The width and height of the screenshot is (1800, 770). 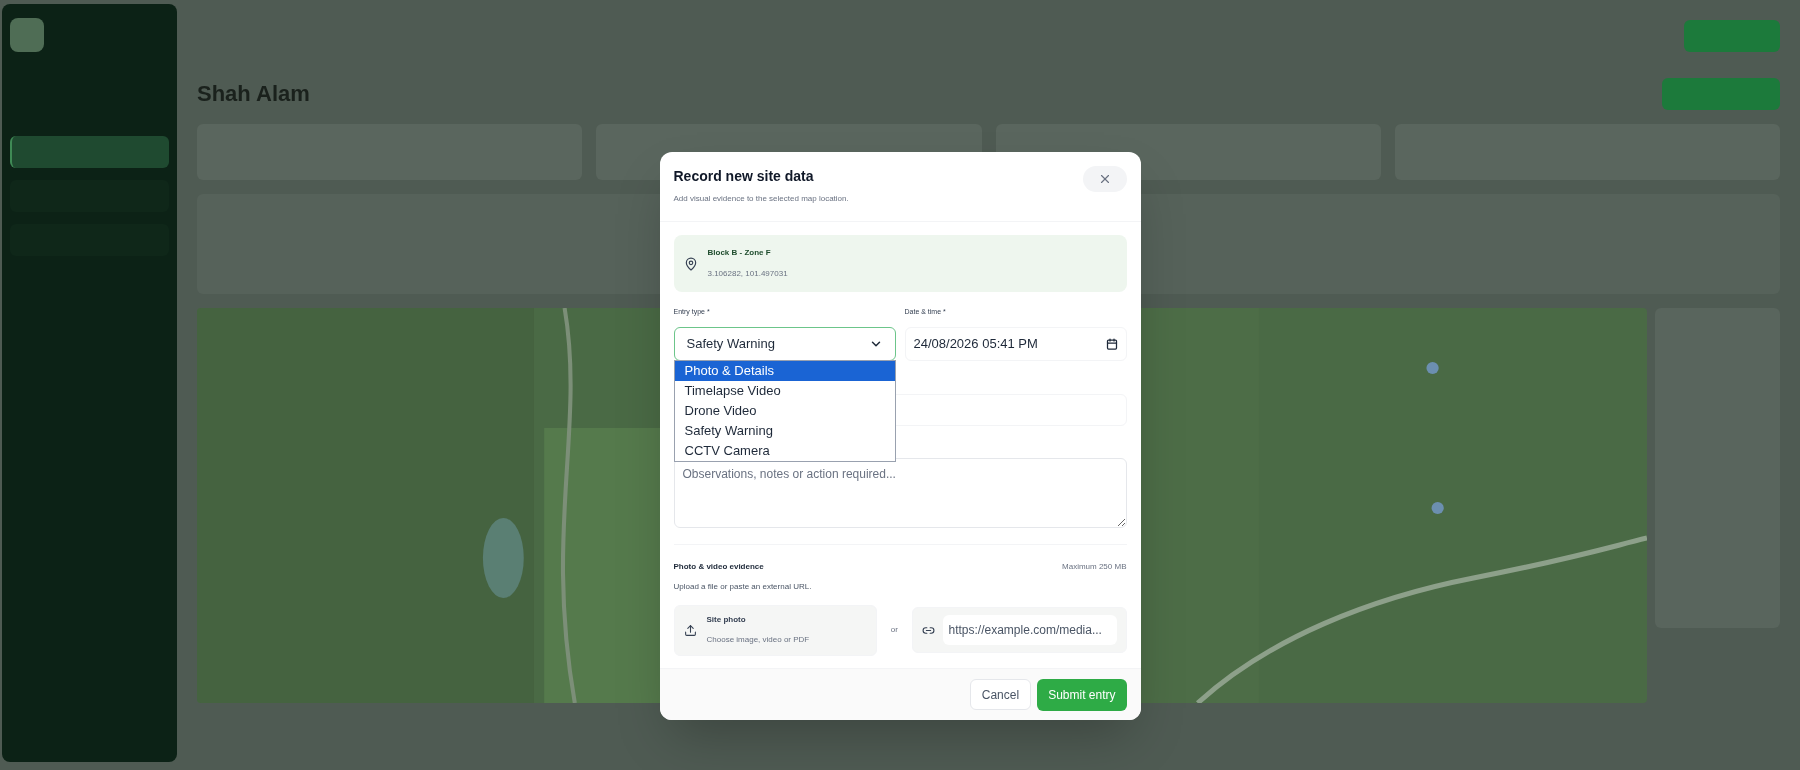 I want to click on dropdown-option: Photo & Details, so click(x=784, y=370).